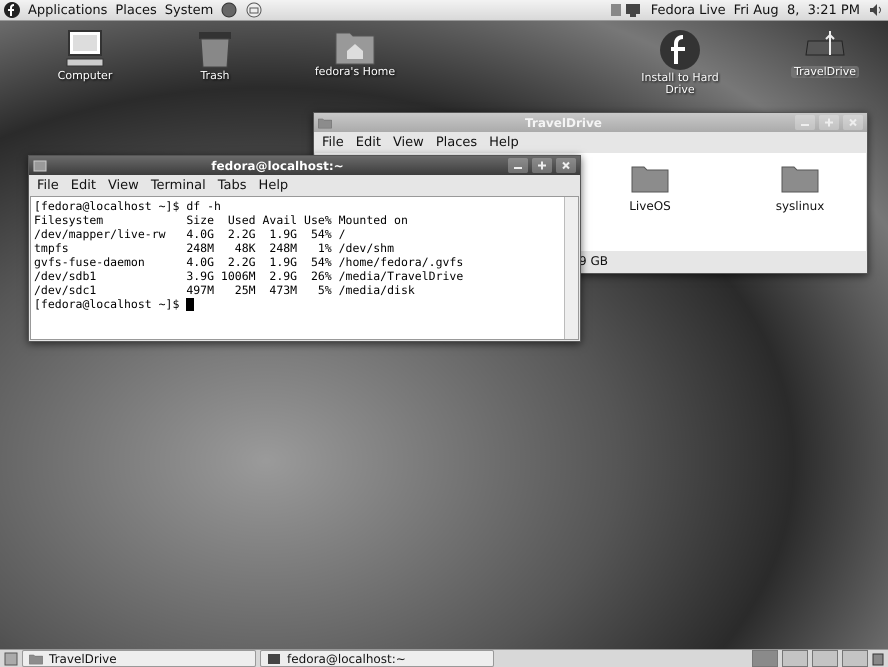 The width and height of the screenshot is (888, 667). What do you see at coordinates (355, 72) in the screenshot?
I see `desktop-icon-label: fedora's Home` at bounding box center [355, 72].